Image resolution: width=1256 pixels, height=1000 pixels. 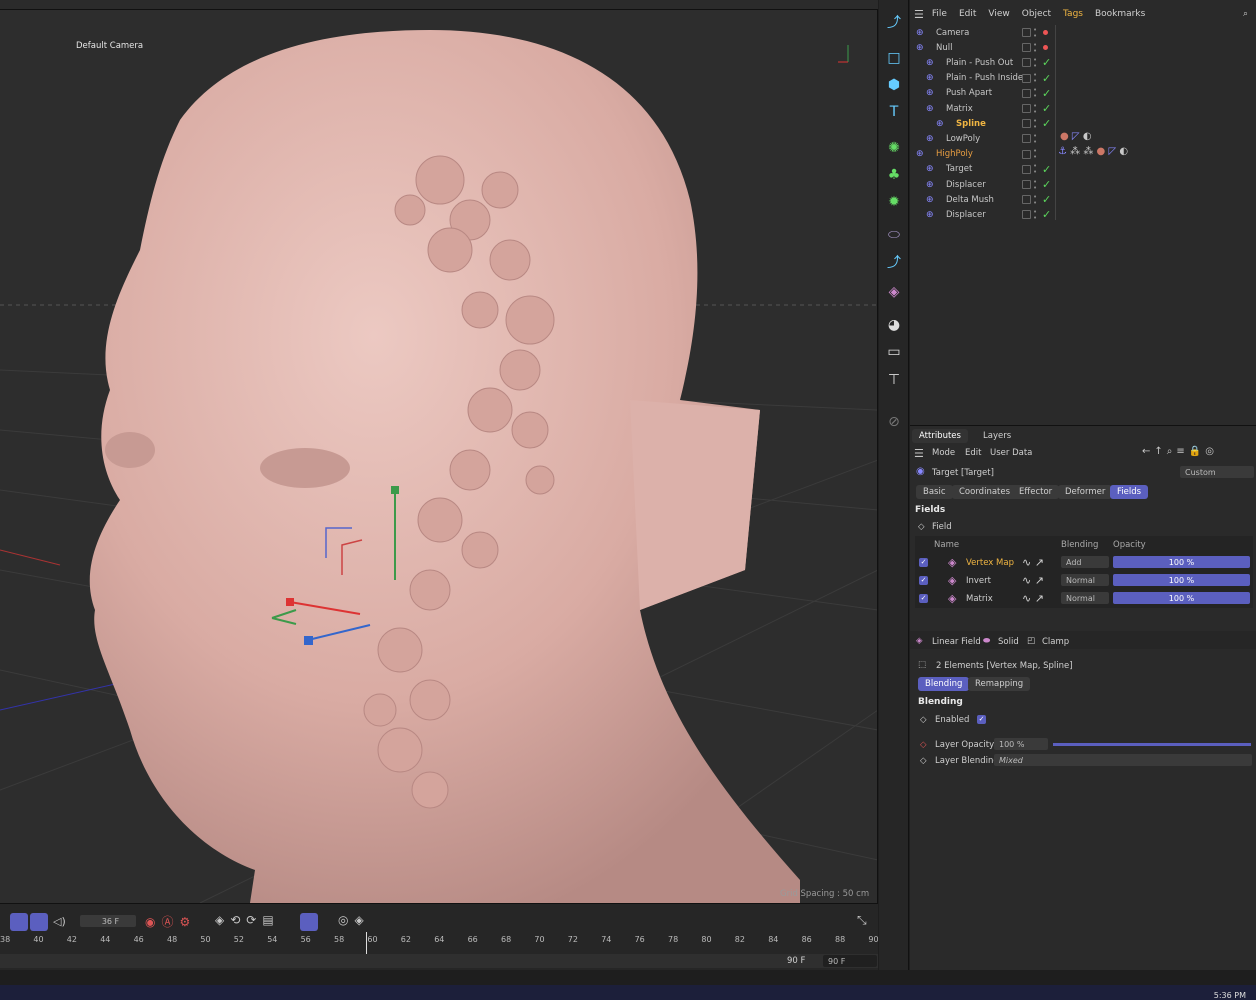 I want to click on spline-tool-icon: ⤴, so click(x=894, y=262).